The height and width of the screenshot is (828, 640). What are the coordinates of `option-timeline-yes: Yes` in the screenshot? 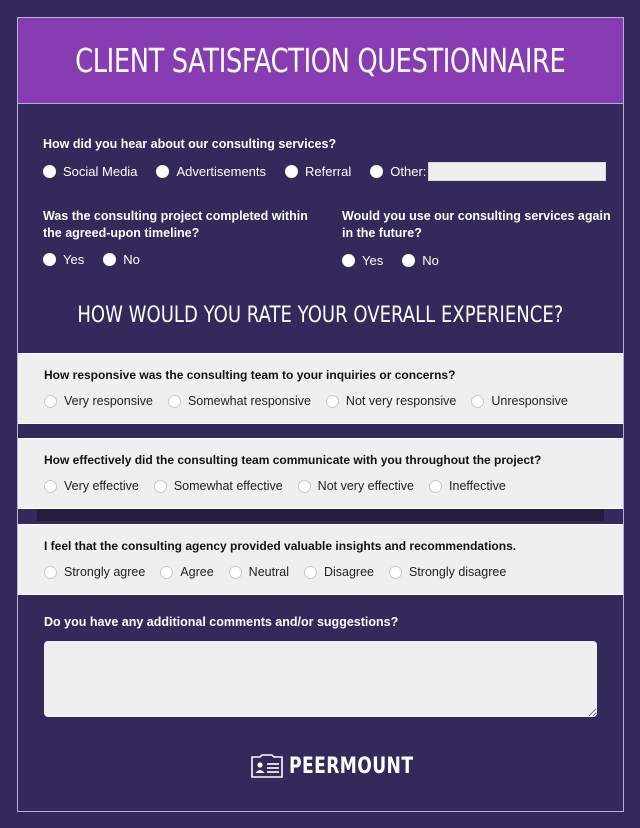 It's located at (63, 259).